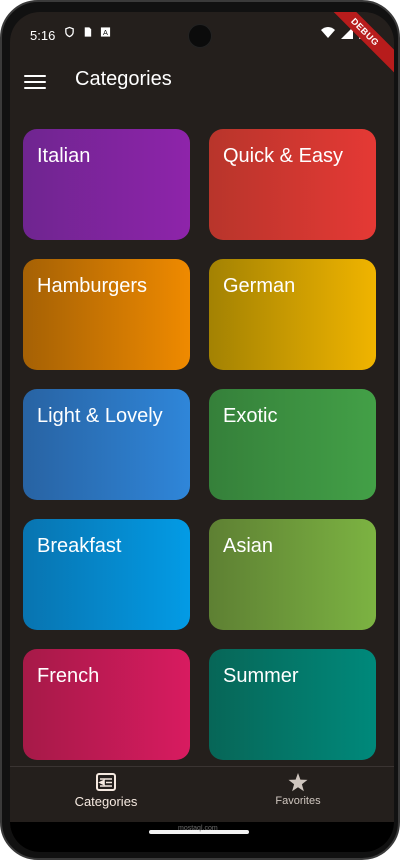 This screenshot has height=860, width=400. What do you see at coordinates (100, 416) in the screenshot?
I see `category-label: Light & Lovely` at bounding box center [100, 416].